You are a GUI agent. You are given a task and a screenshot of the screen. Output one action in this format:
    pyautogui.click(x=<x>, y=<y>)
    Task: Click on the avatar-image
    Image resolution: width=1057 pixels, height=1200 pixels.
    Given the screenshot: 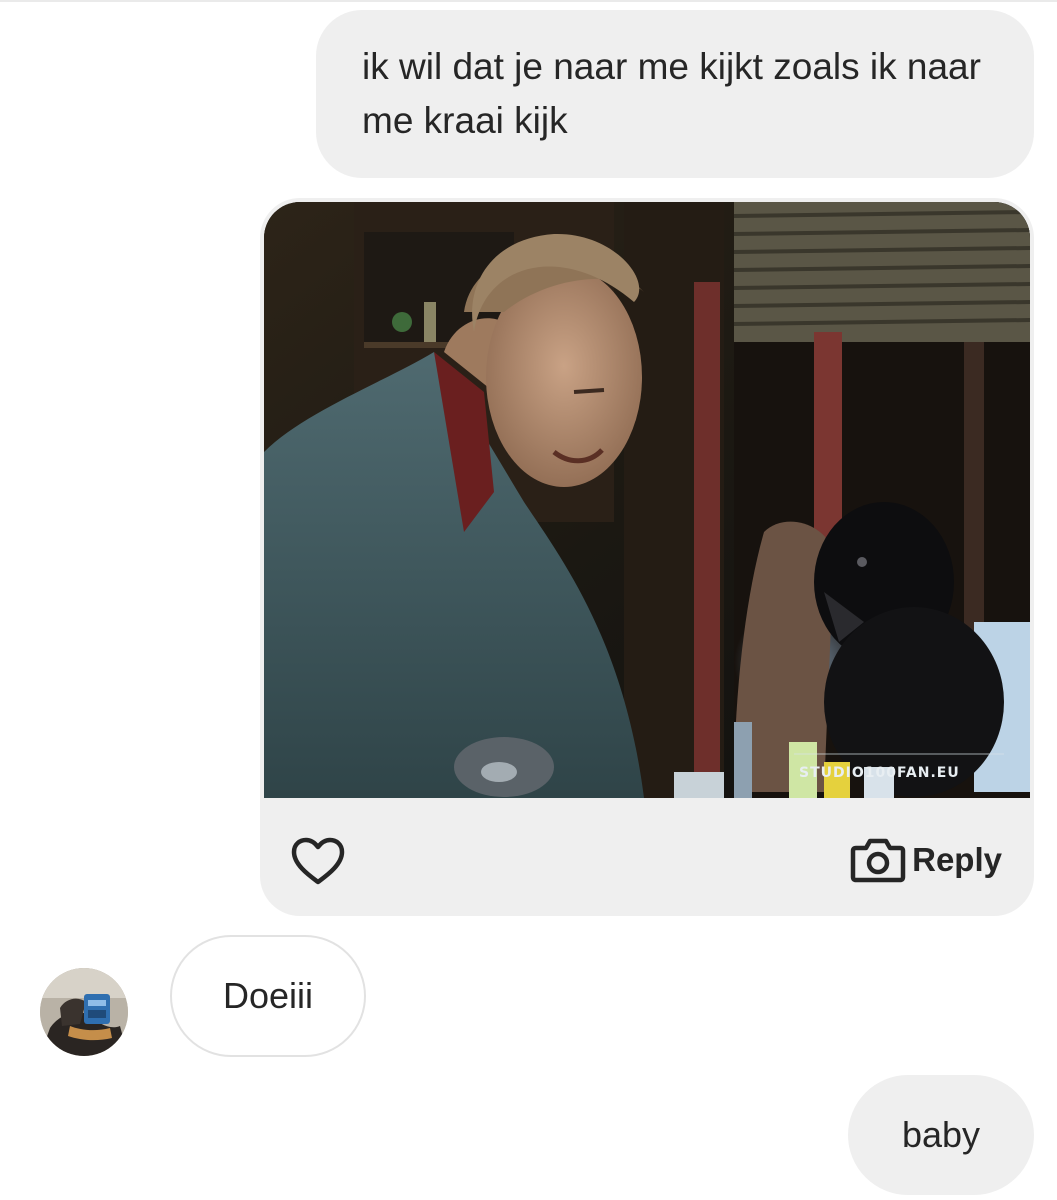 What is the action you would take?
    pyautogui.click(x=84, y=1012)
    